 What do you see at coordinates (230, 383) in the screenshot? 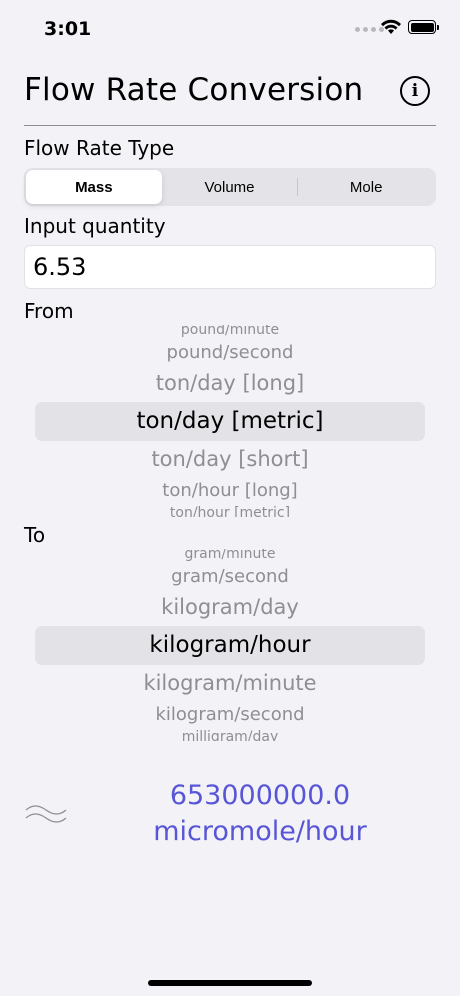
I see `picker-item: ton/day [long]` at bounding box center [230, 383].